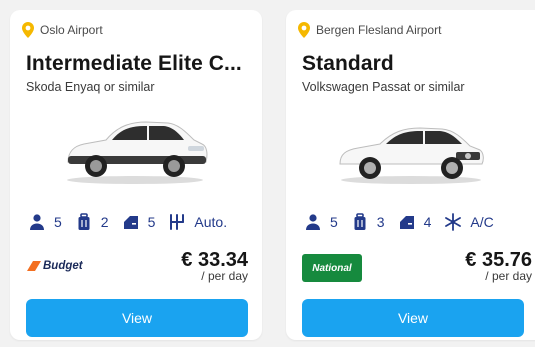  What do you see at coordinates (453, 222) in the screenshot?
I see `snowflake-icon` at bounding box center [453, 222].